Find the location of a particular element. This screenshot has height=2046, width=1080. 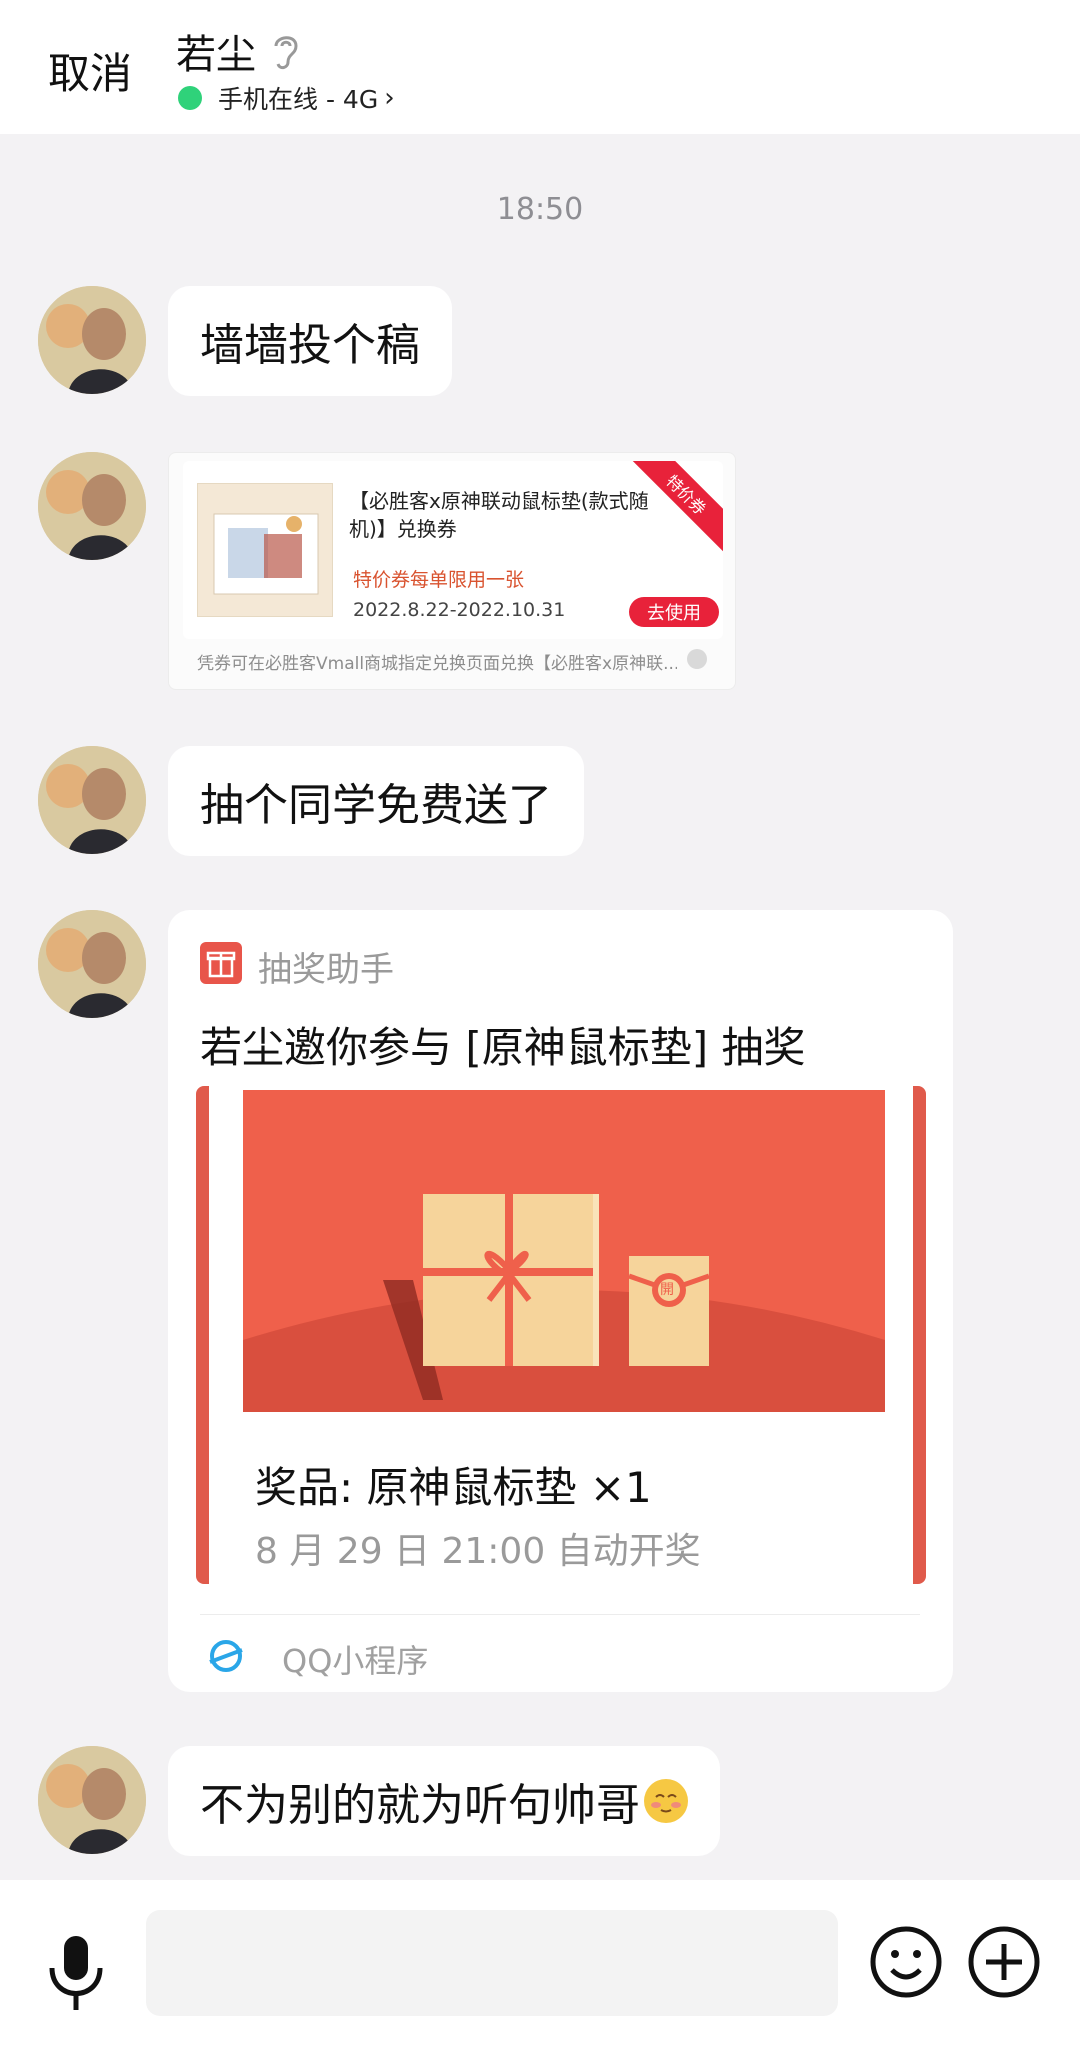

message-text: 墙墙投个稿 is located at coordinates (310, 345).